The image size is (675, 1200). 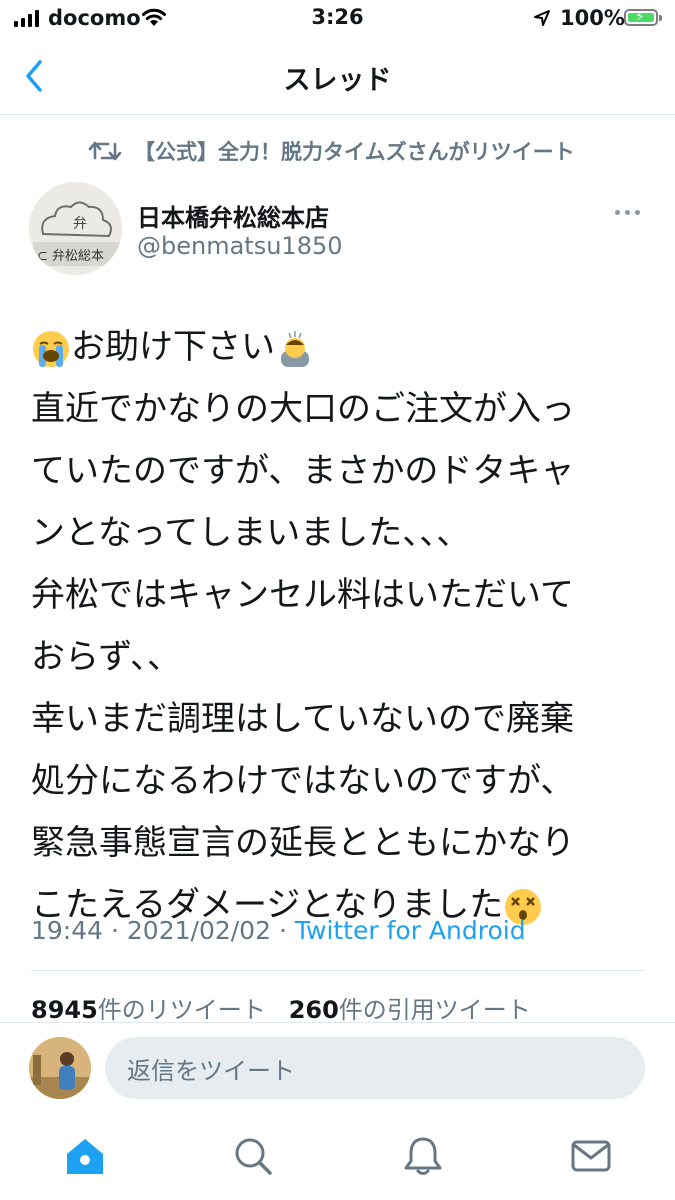 What do you see at coordinates (51, 347) in the screenshot?
I see `loudly-crying-face-icon` at bounding box center [51, 347].